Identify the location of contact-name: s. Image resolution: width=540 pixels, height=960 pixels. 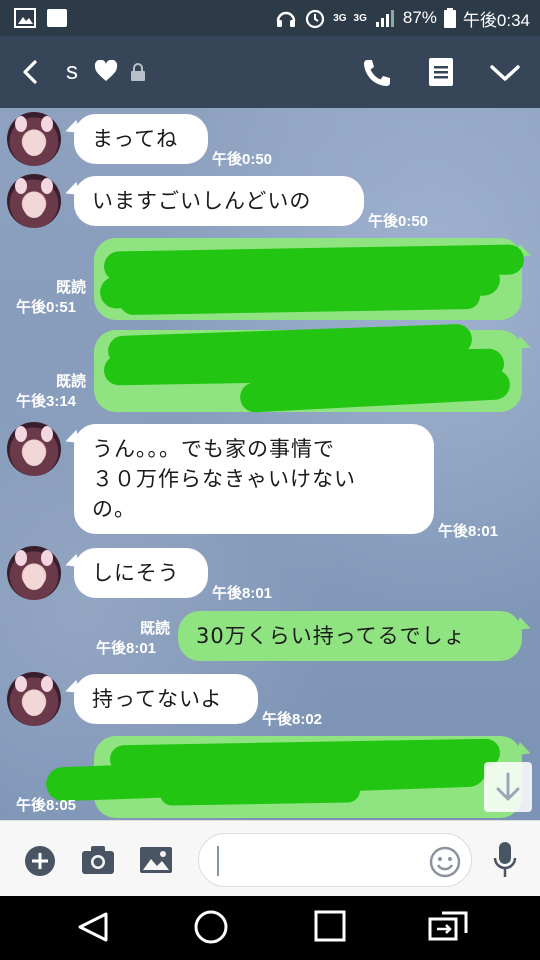
(72, 71).